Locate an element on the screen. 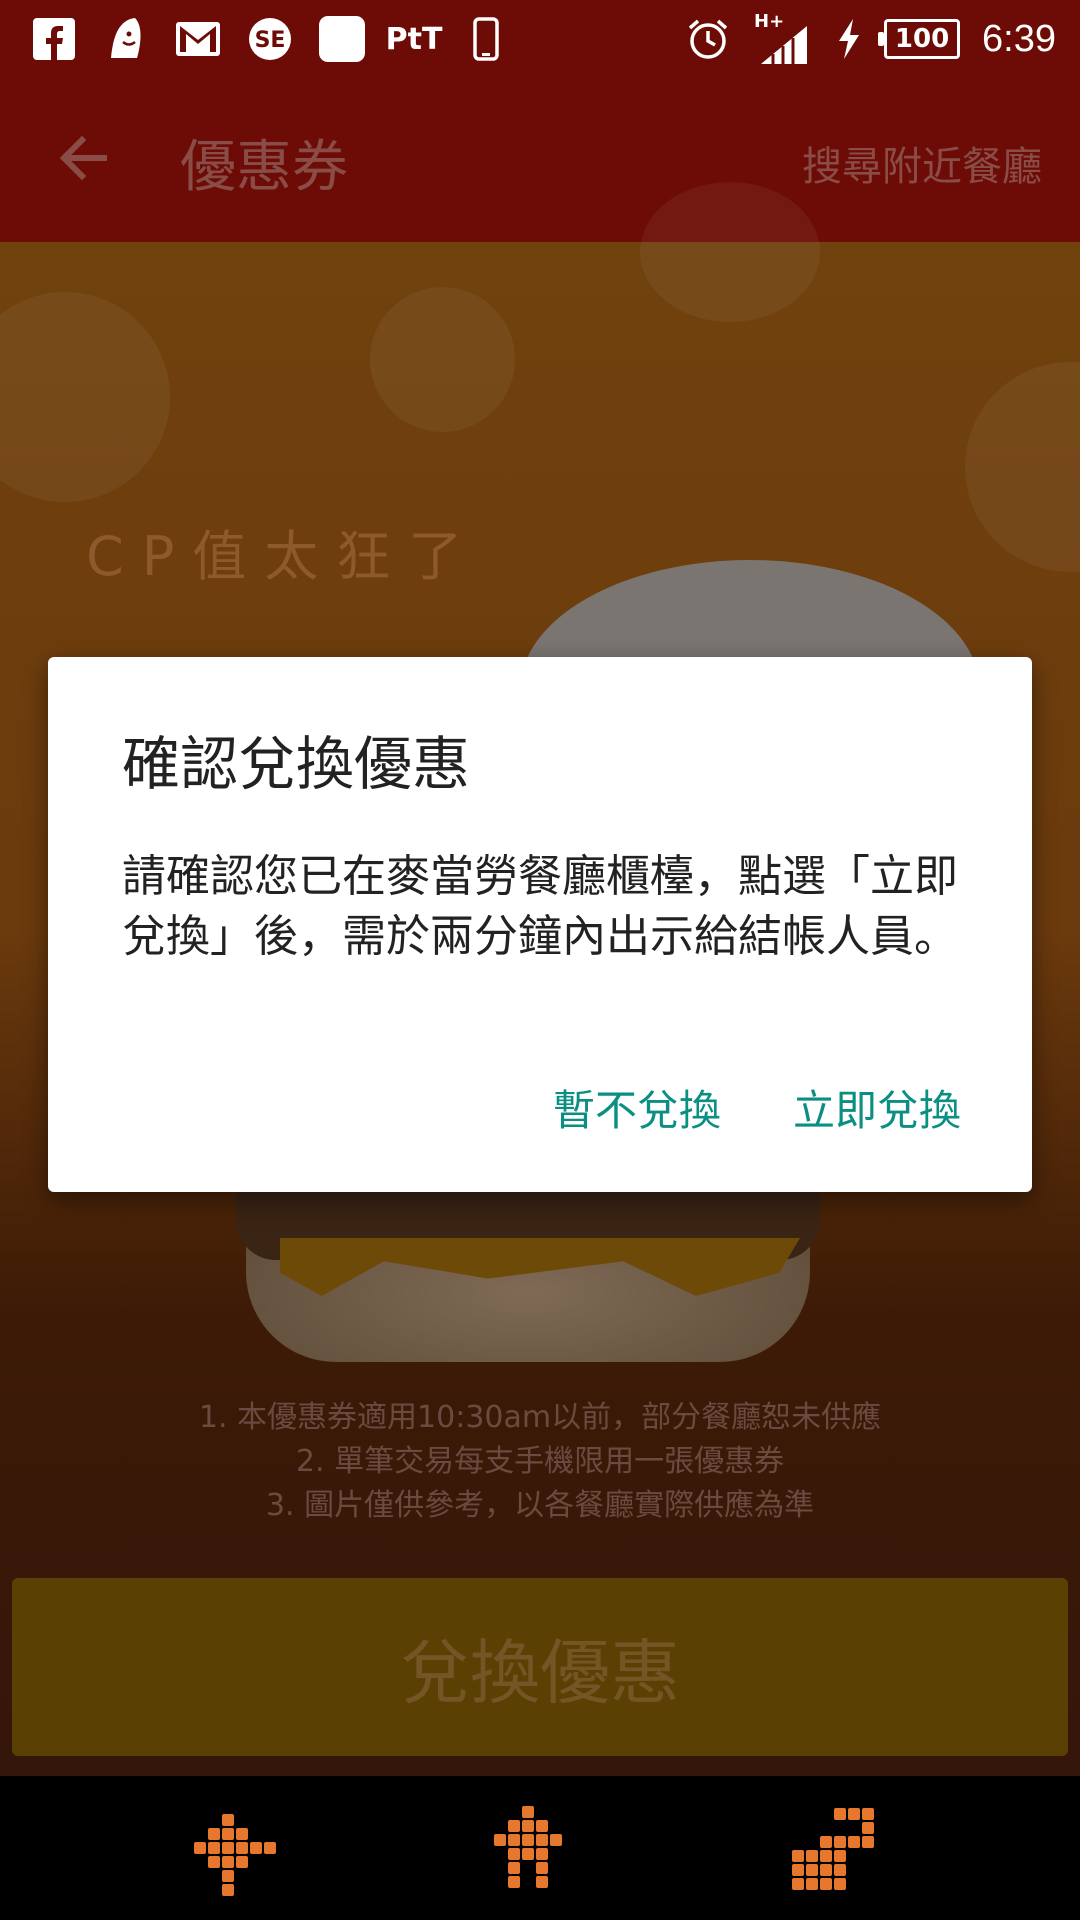 Image resolution: width=1080 pixels, height=1920 pixels. confirm-redeem-button: 立即兌換 is located at coordinates (877, 1107).